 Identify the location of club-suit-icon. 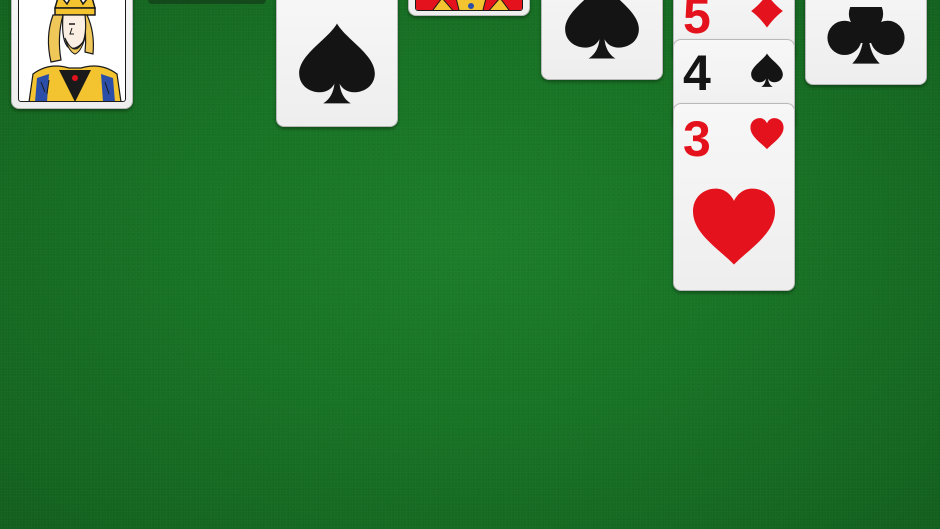
(866, 35).